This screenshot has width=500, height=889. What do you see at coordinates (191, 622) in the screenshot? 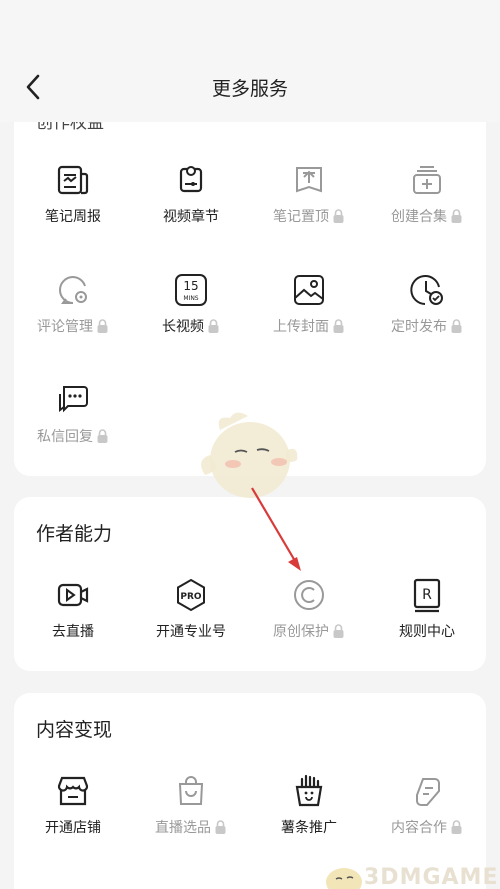
I see `pro-account-item: PRO 开通专业号` at bounding box center [191, 622].